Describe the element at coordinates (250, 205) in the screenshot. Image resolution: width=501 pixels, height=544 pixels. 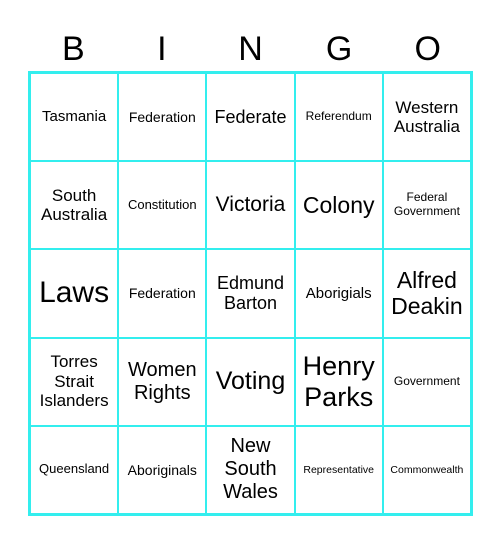
I see `bingo-cell: Victoria` at that location.